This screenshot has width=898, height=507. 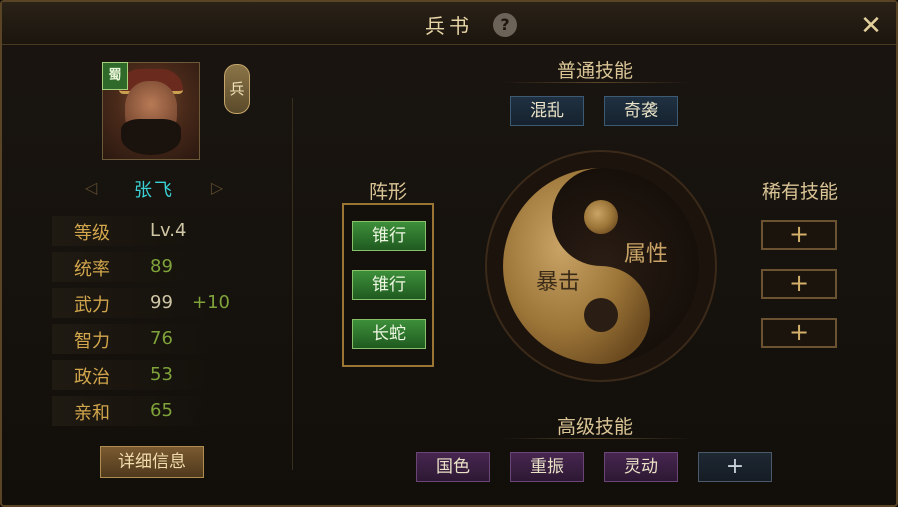 I want to click on stat-value: 99, so click(x=161, y=302).